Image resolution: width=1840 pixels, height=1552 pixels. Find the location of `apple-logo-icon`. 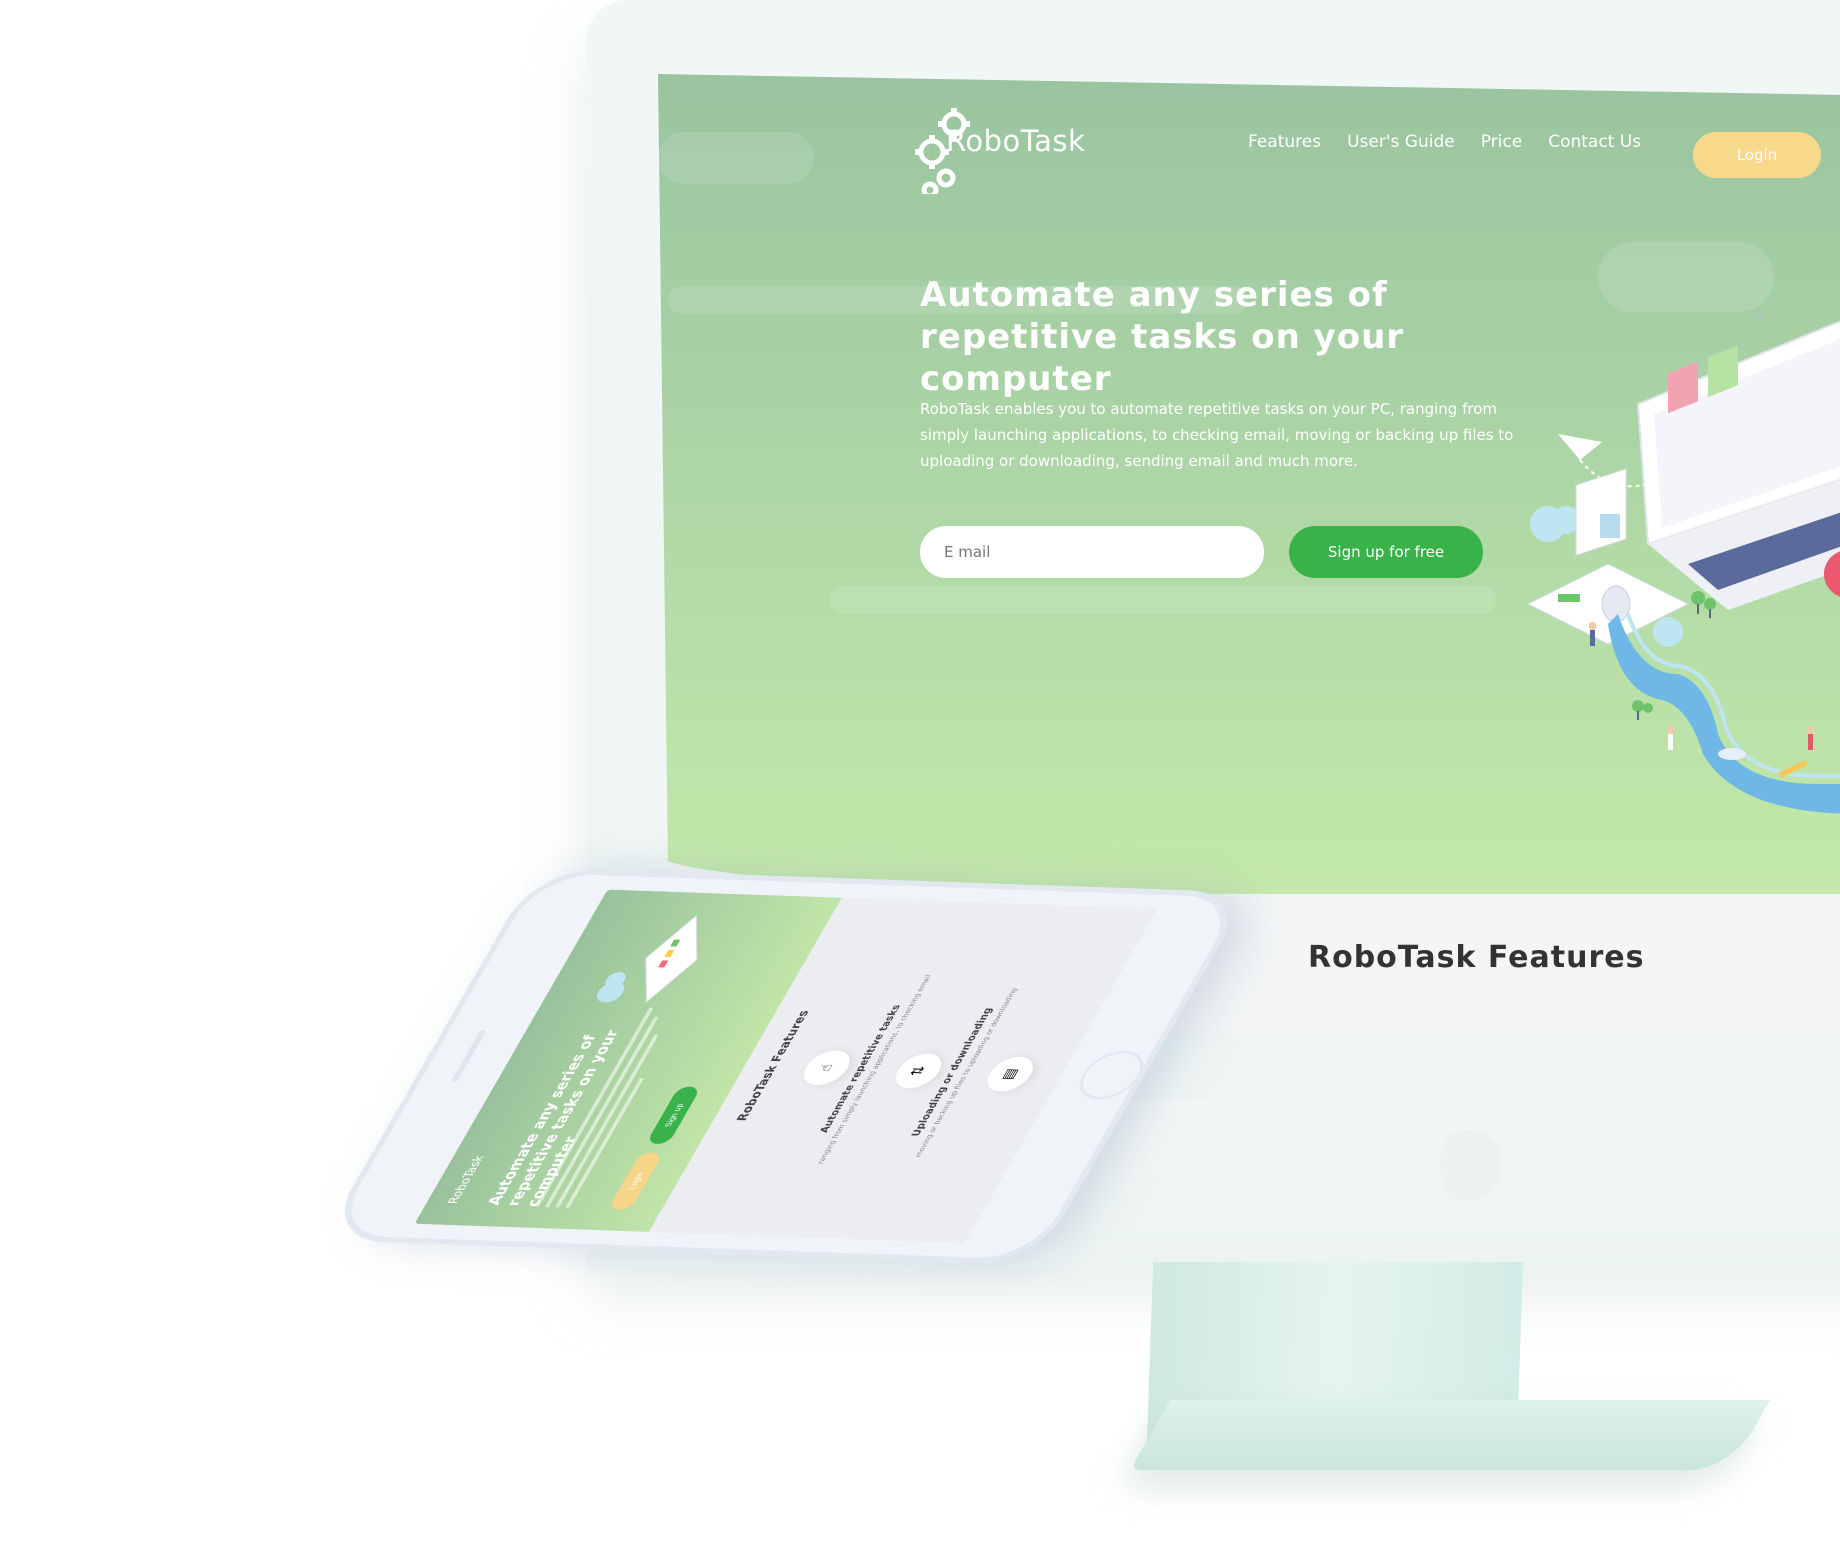

apple-logo-icon is located at coordinates (1470, 1165).